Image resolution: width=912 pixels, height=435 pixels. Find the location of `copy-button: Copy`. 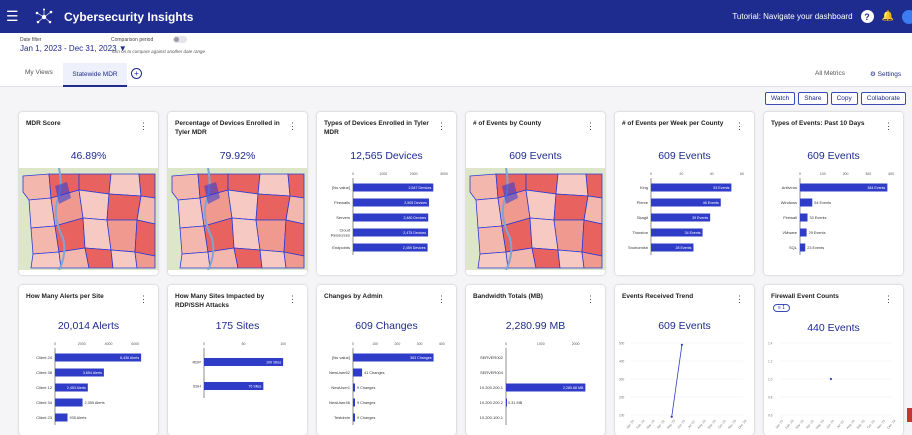

copy-button: Copy is located at coordinates (844, 98).